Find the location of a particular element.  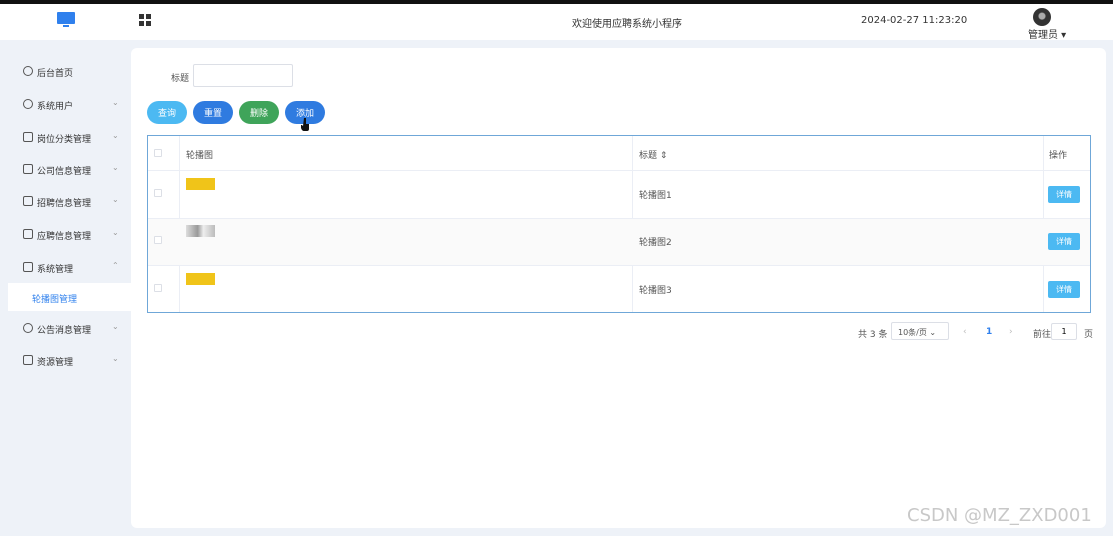

folder-icon is located at coordinates (28, 267).